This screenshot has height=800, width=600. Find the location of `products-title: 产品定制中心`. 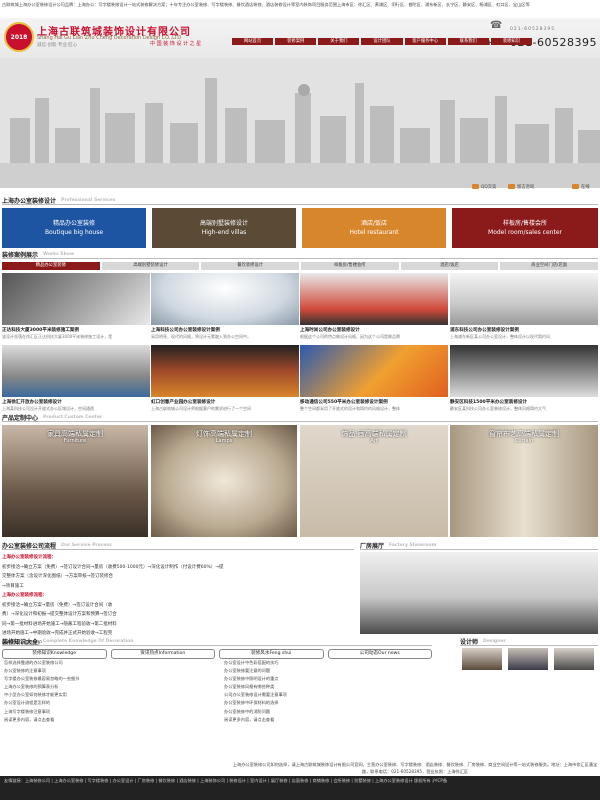

products-title: 产品定制中心 is located at coordinates (20, 418).